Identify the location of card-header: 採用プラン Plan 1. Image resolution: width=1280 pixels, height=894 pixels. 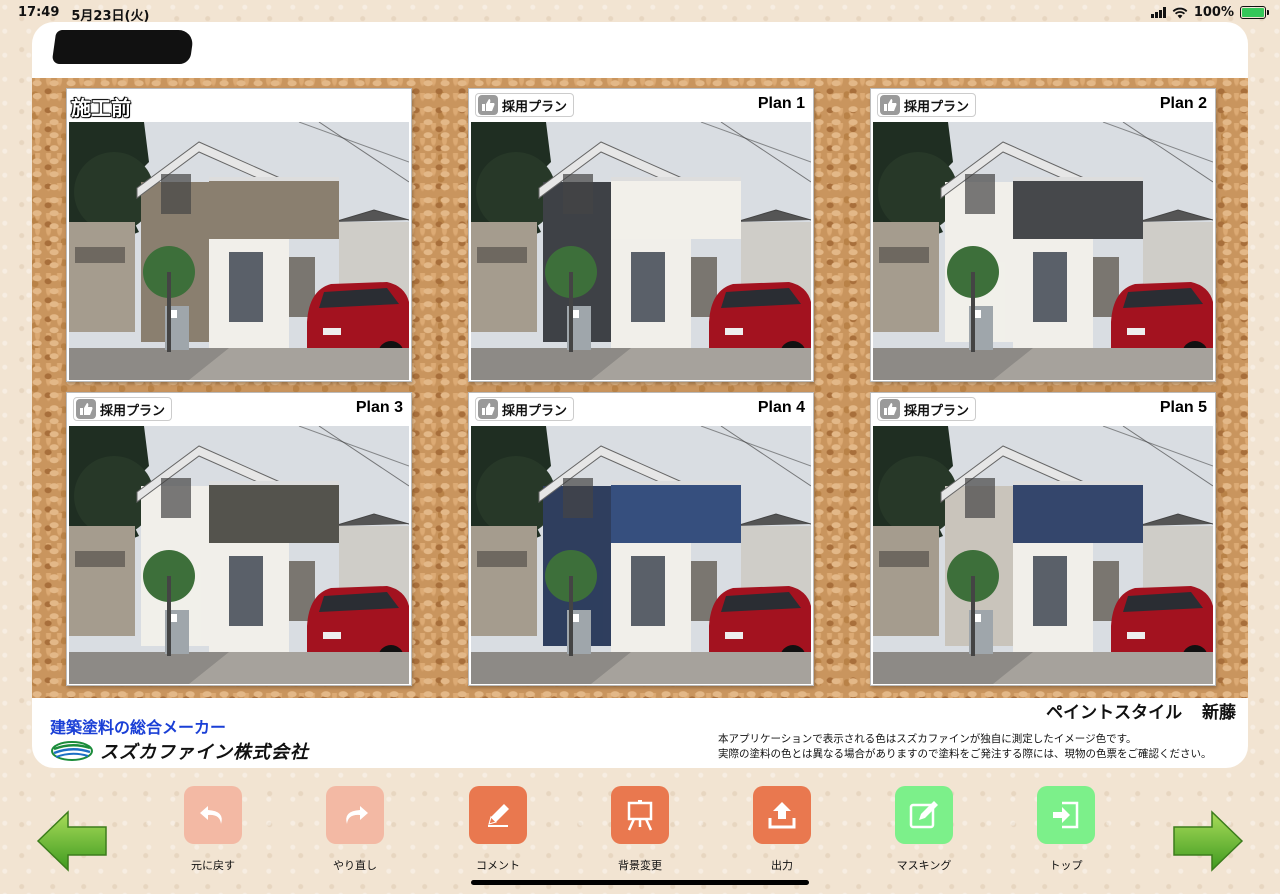
(641, 105).